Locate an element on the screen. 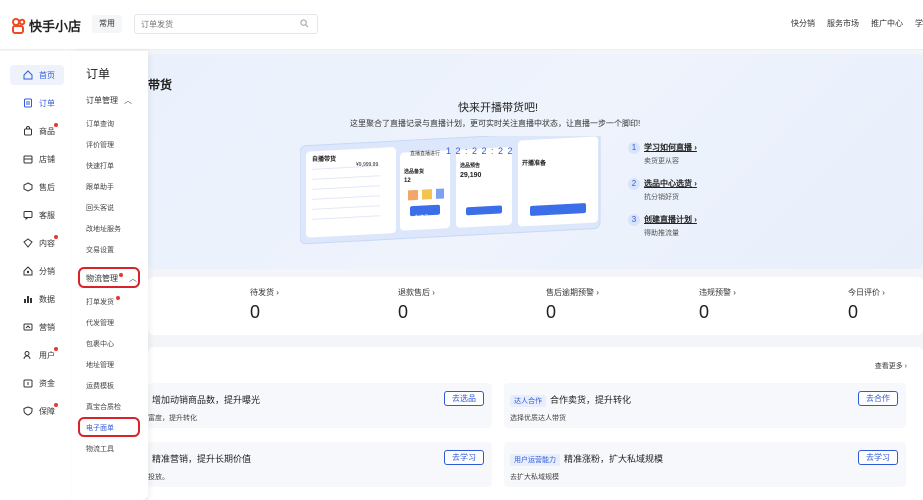  illus-button: 去选品 is located at coordinates (422, 218).